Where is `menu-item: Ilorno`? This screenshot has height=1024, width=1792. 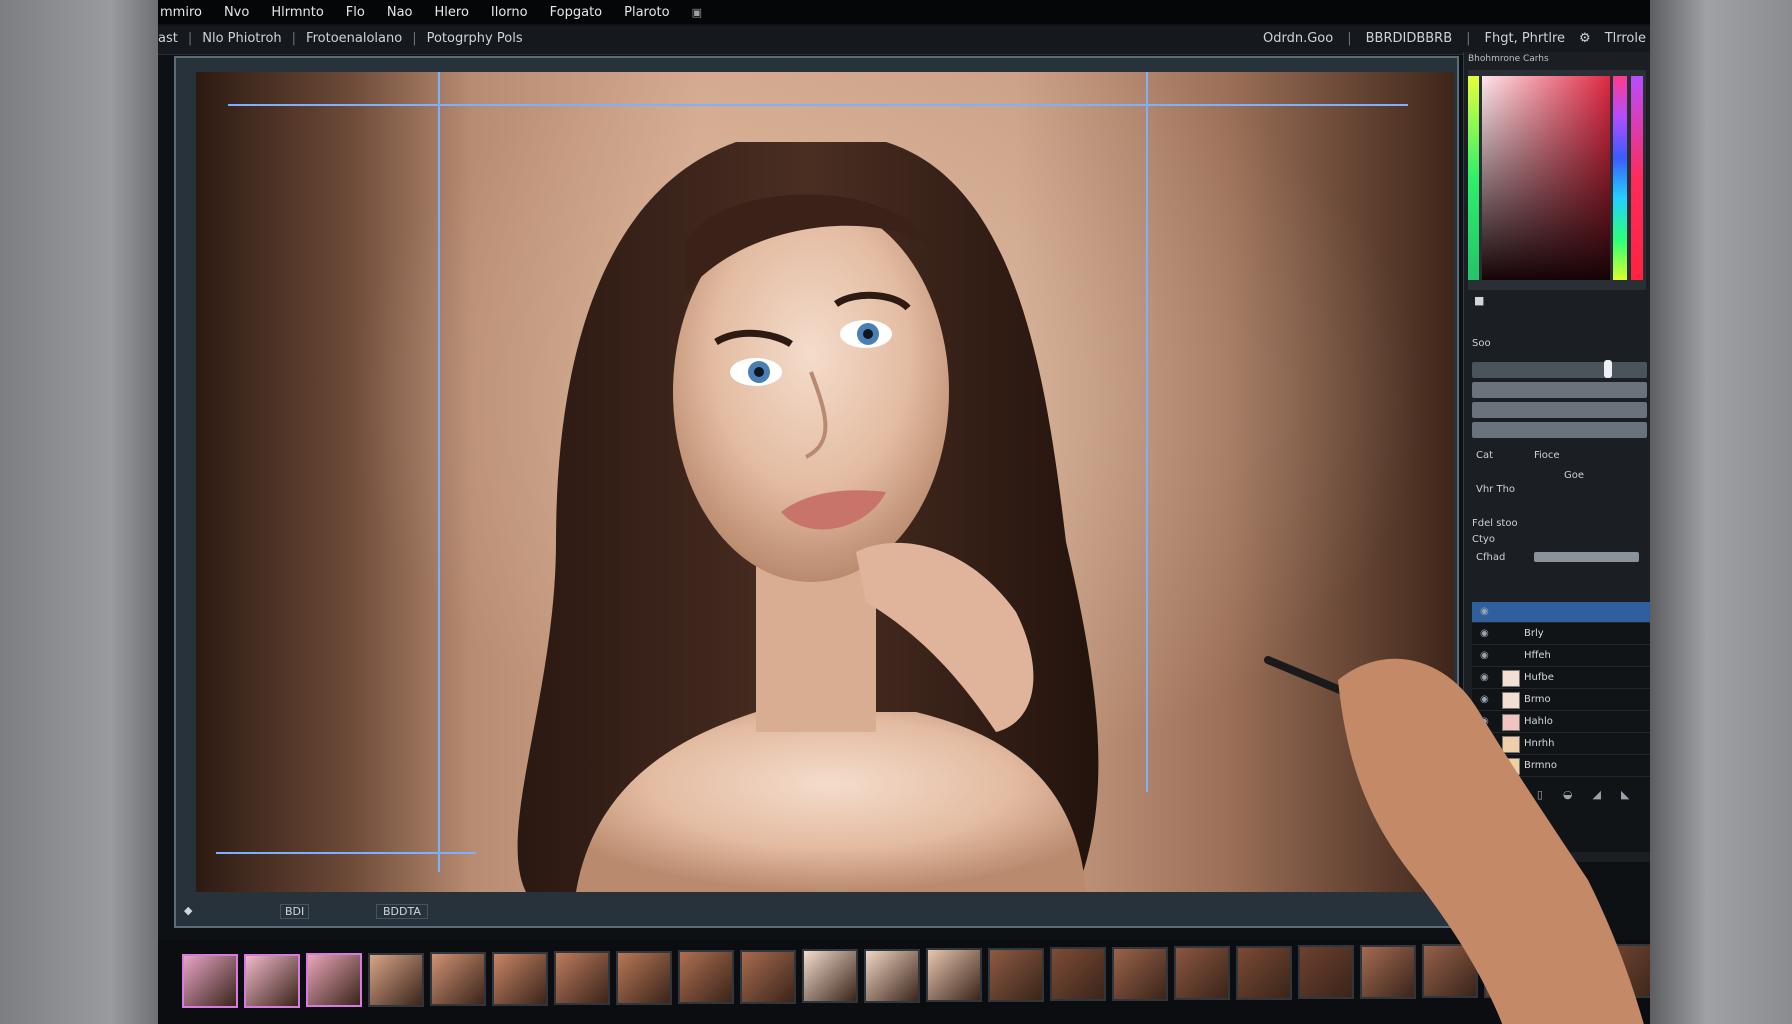 menu-item: Ilorno is located at coordinates (509, 12).